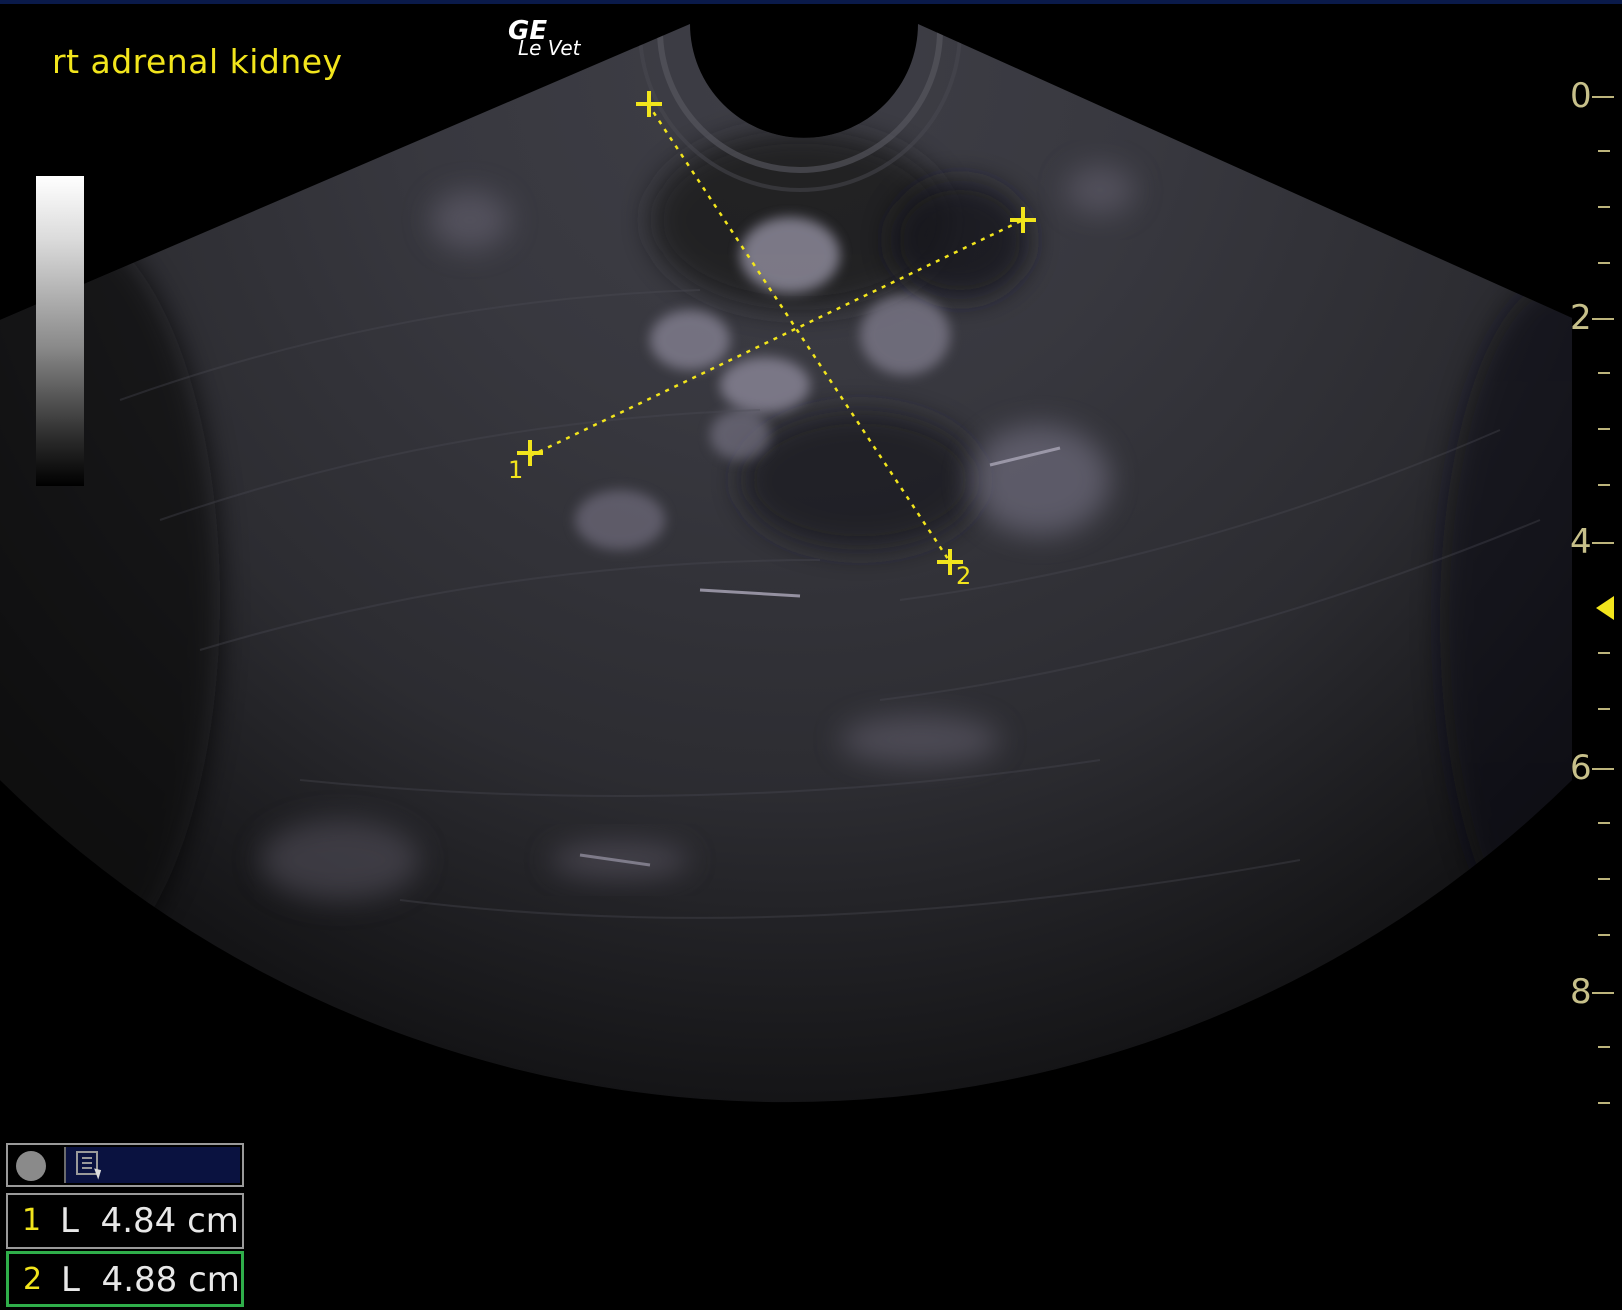  I want to click on depth-label-0: 0, so click(1581, 96).